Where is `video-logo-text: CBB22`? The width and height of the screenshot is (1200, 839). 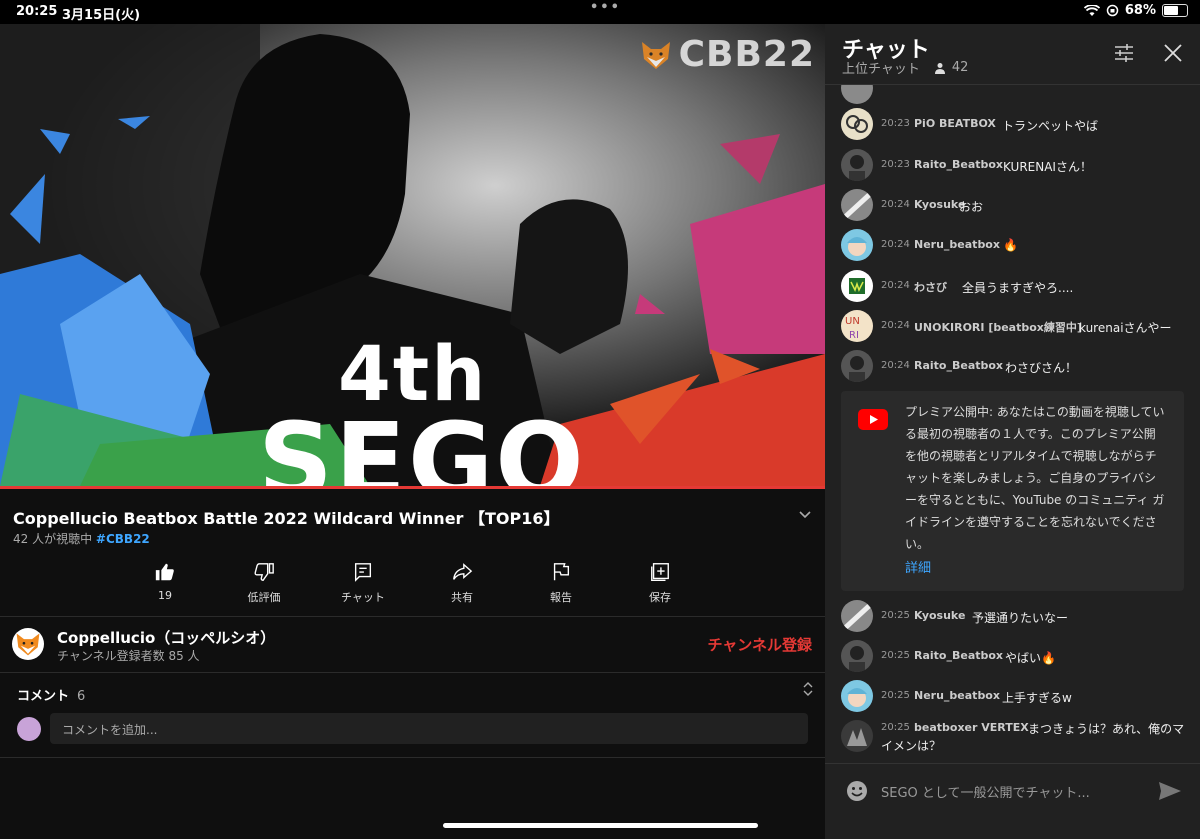 video-logo-text: CBB22 is located at coordinates (746, 54).